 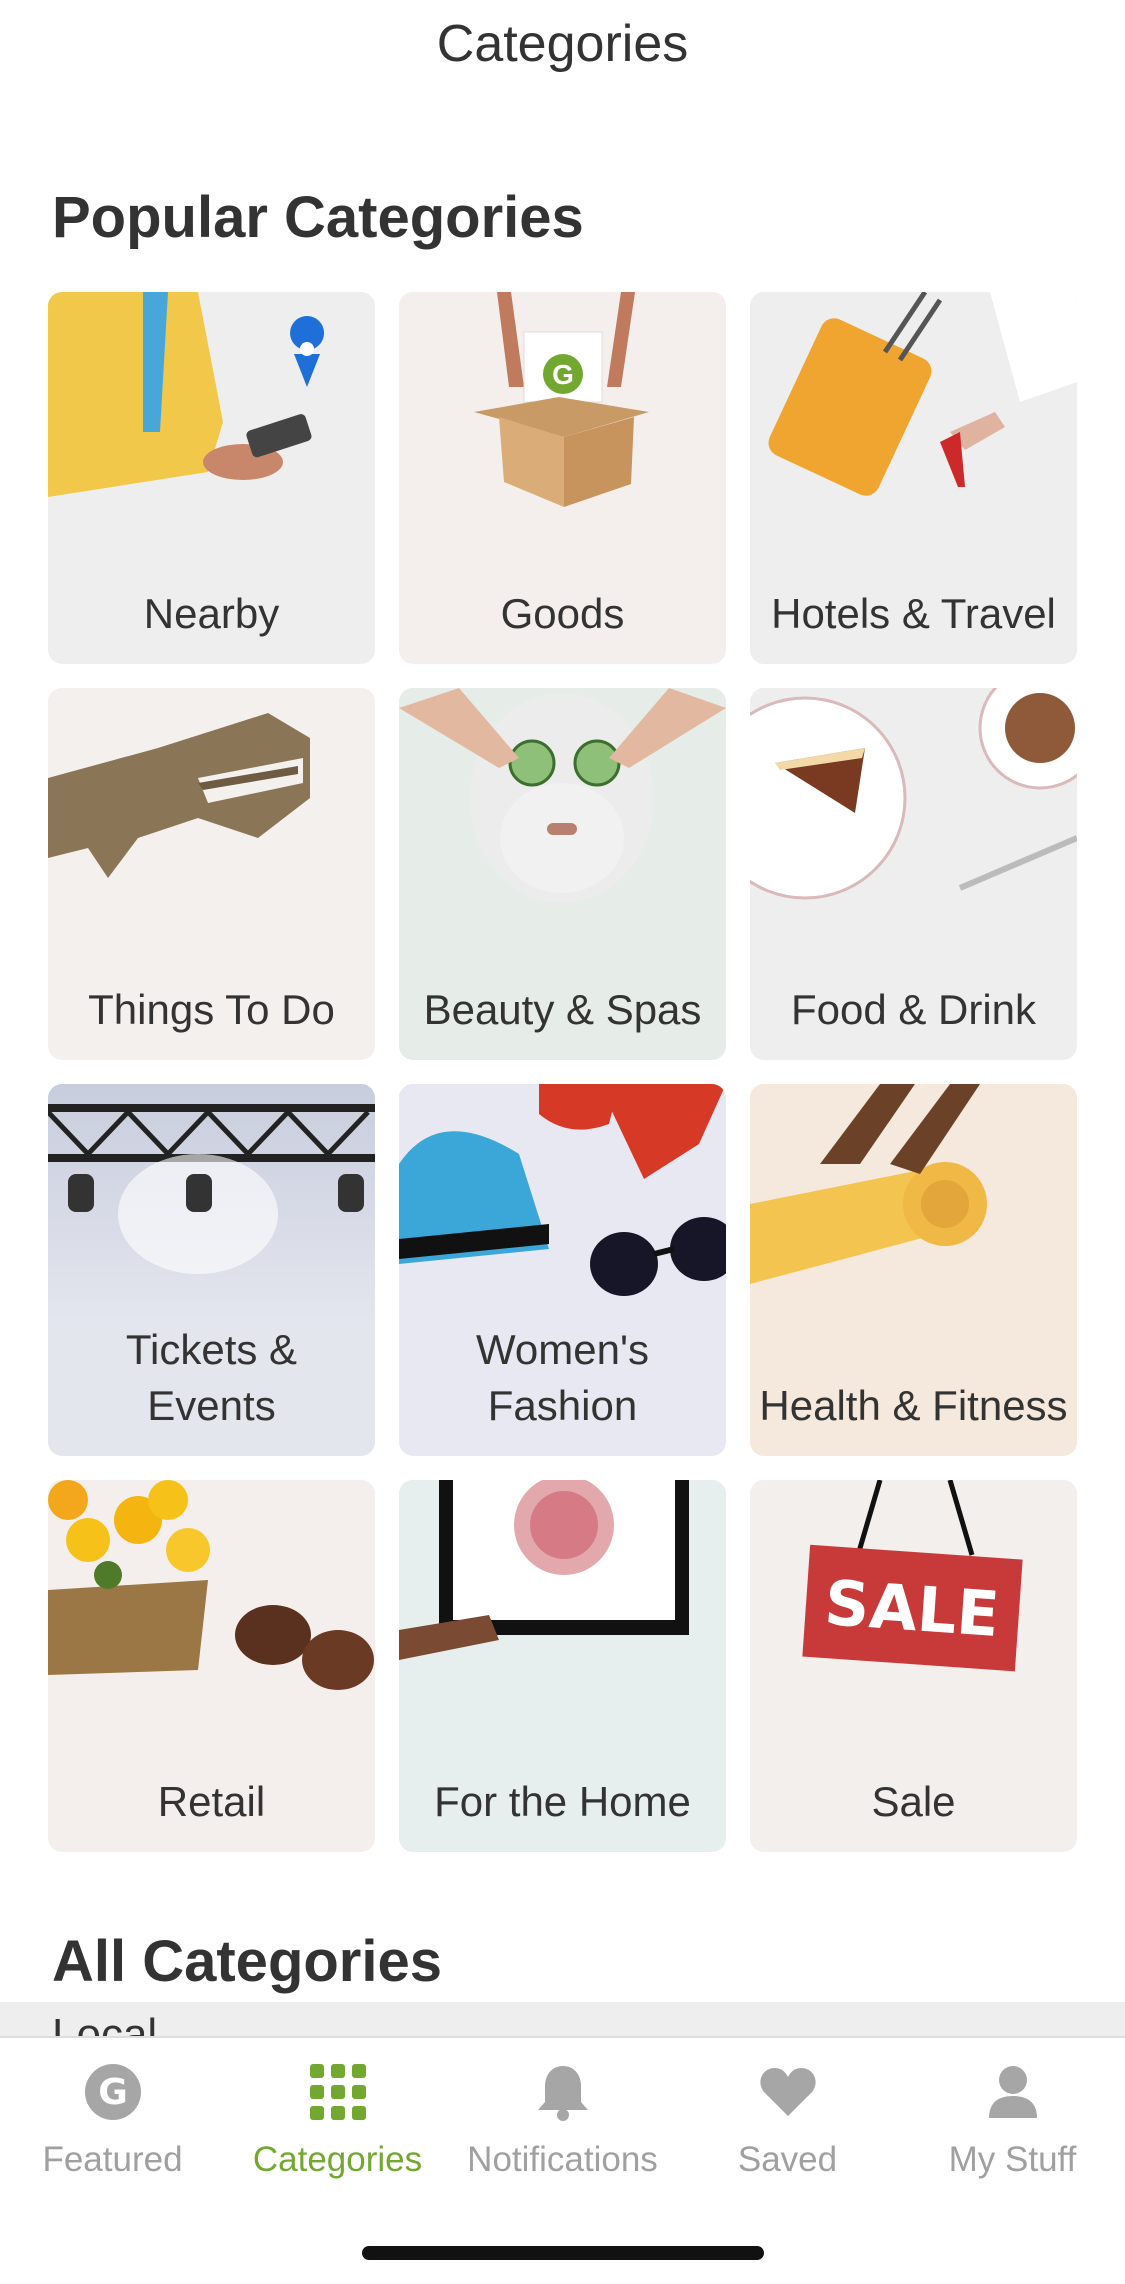 I want to click on sale-illustration: SALE, so click(x=913, y=1600).